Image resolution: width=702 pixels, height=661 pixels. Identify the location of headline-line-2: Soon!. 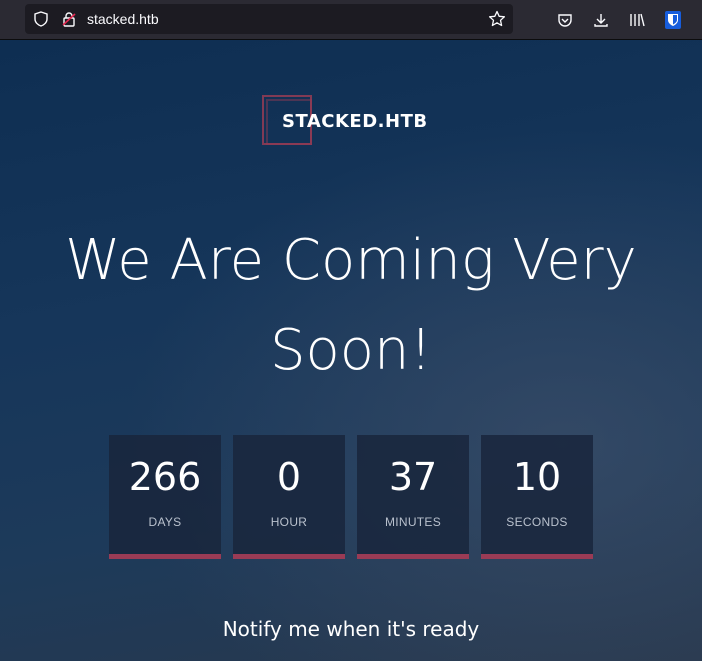
(350, 350).